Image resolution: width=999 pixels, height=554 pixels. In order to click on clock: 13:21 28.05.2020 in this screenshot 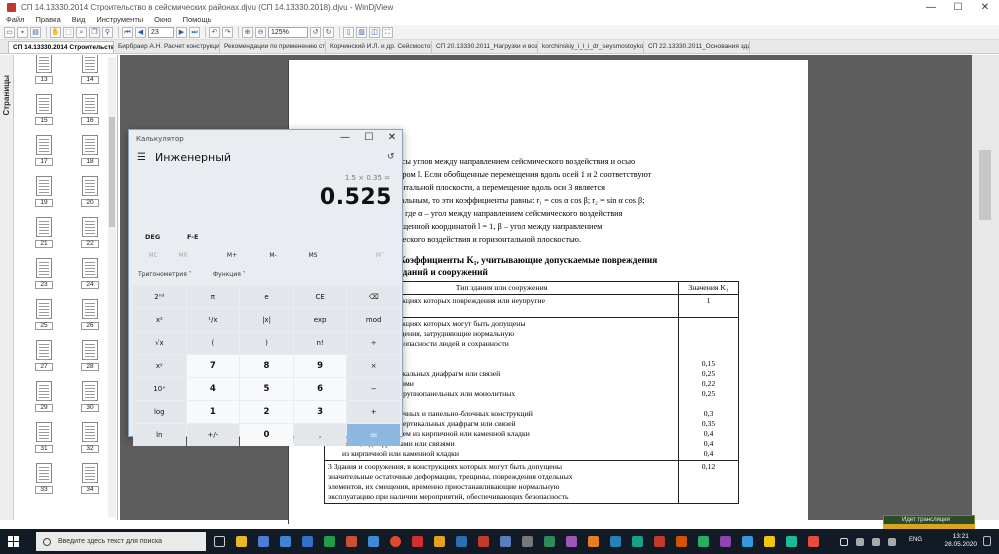, I will do `click(960, 541)`.